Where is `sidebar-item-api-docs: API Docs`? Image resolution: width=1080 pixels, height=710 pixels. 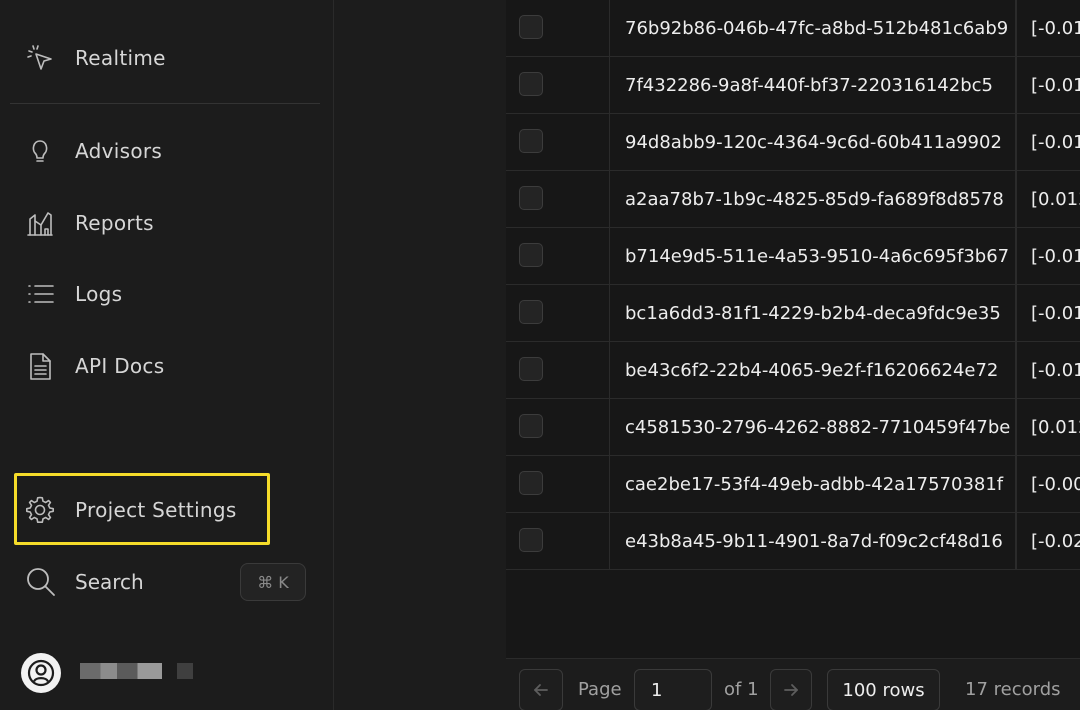 sidebar-item-api-docs: API Docs is located at coordinates (94, 366).